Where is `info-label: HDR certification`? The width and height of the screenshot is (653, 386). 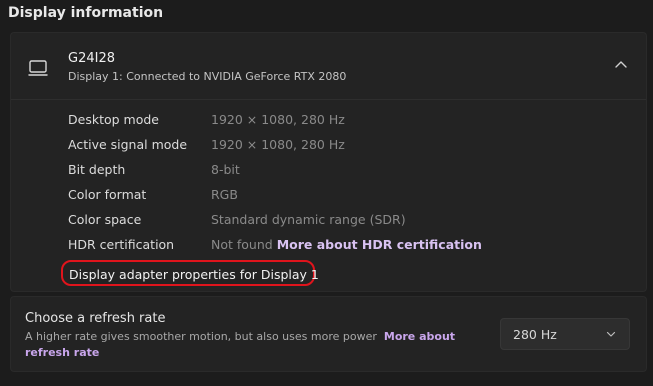
info-label: HDR certification is located at coordinates (121, 244).